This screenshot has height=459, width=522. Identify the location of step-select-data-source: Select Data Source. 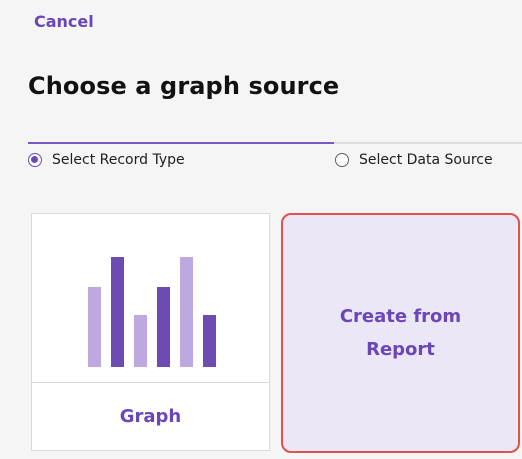
(414, 160).